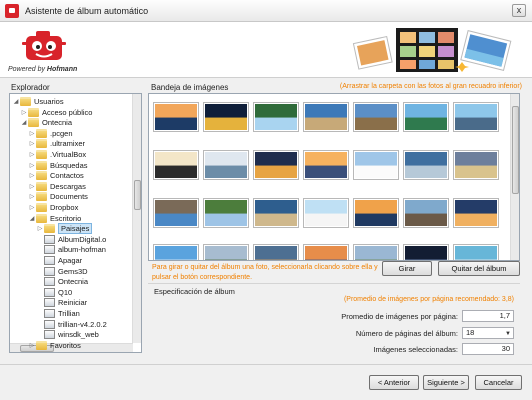 The image size is (532, 400). What do you see at coordinates (37, 101) in the screenshot?
I see `tree-folder-item: ◢ Usuarios` at bounding box center [37, 101].